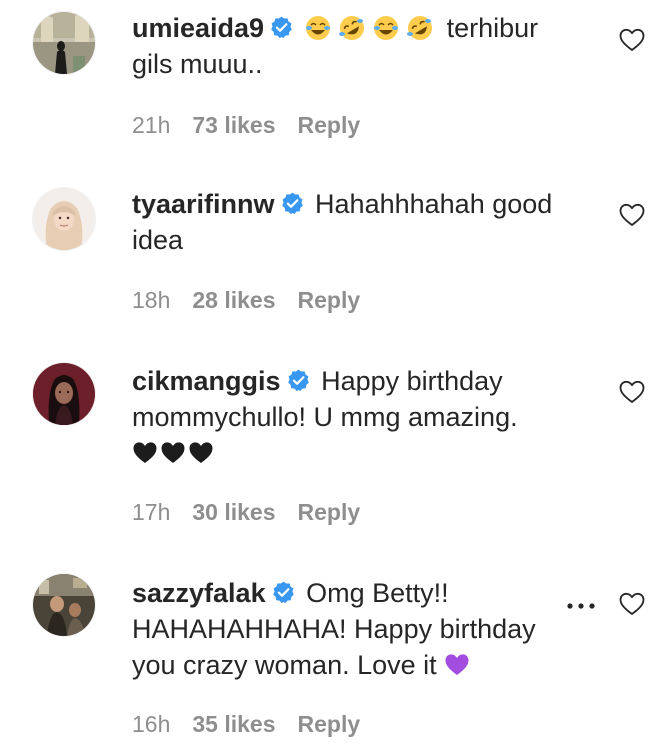  I want to click on comment-meta: 16h 35 likes Reply, so click(257, 724).